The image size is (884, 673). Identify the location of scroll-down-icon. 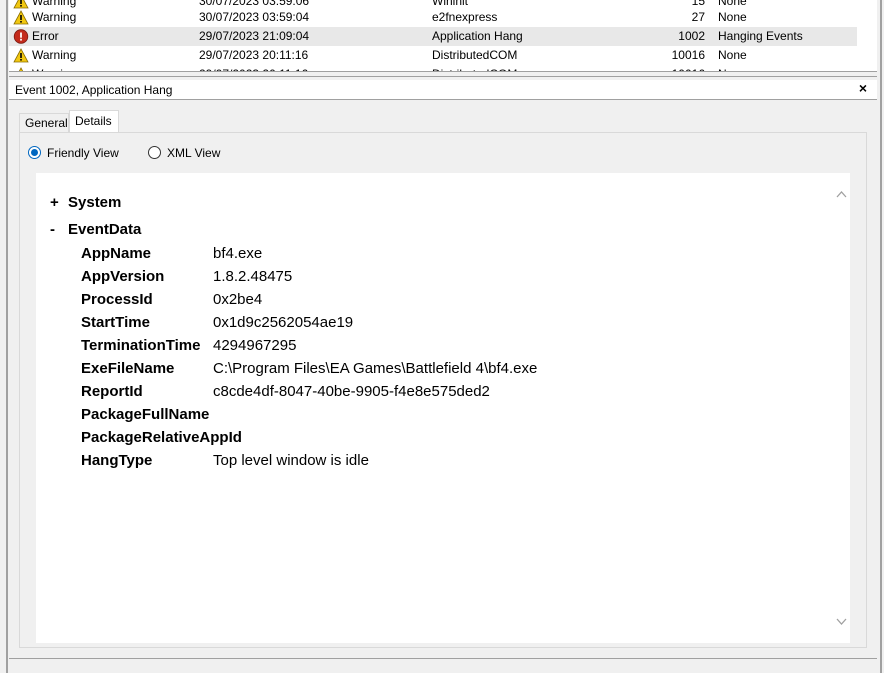
(841, 621).